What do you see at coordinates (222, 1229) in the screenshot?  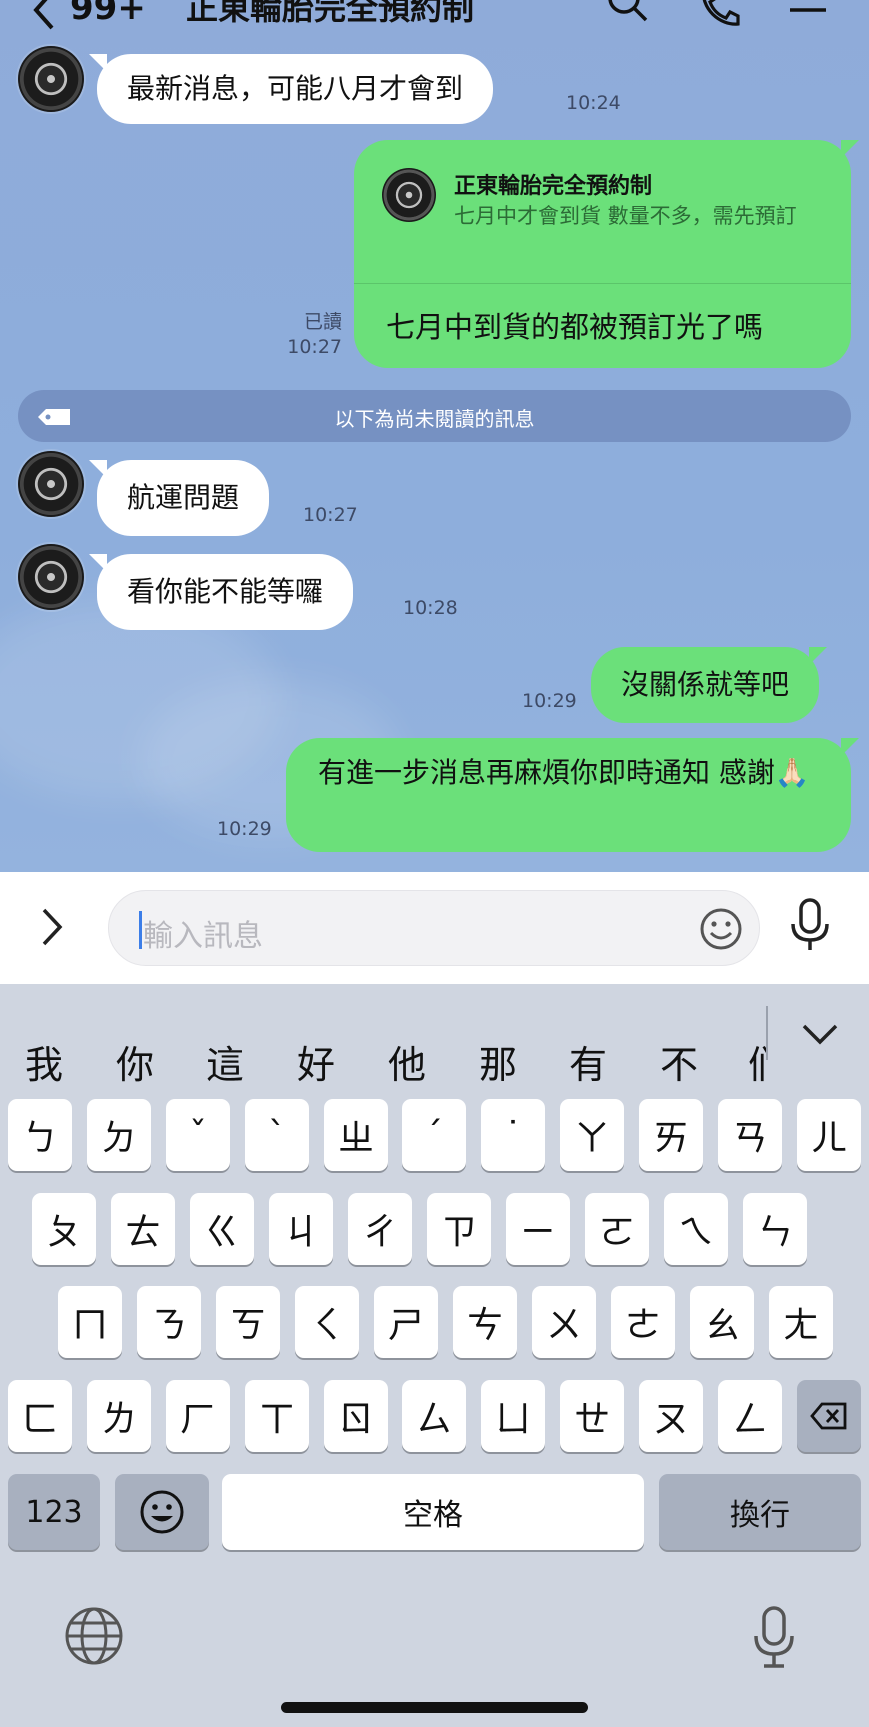 I see `key: ㄍ` at bounding box center [222, 1229].